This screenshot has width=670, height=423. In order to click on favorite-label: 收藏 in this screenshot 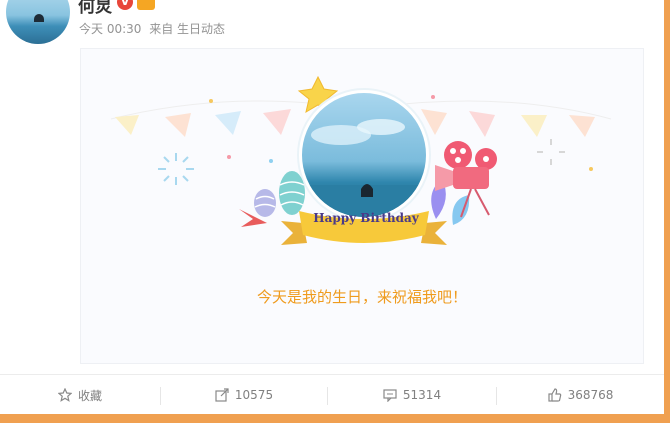, I will do `click(89, 395)`.